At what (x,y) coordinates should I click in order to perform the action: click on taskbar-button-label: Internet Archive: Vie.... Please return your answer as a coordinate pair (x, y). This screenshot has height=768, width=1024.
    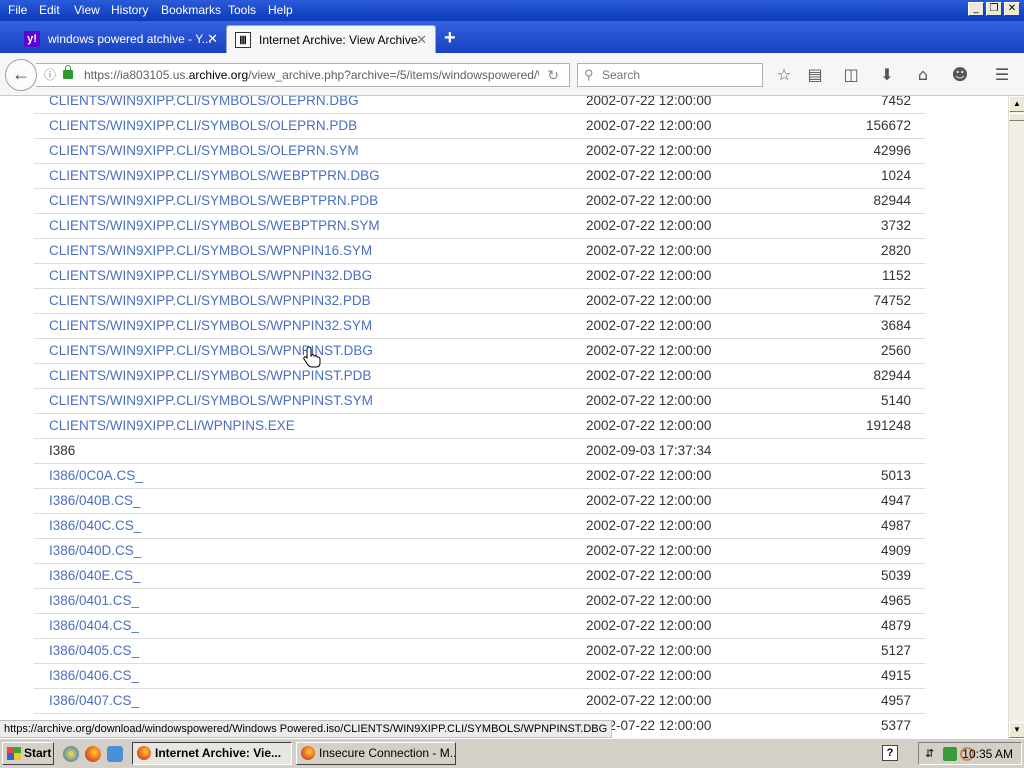
    Looking at the image, I should click on (218, 753).